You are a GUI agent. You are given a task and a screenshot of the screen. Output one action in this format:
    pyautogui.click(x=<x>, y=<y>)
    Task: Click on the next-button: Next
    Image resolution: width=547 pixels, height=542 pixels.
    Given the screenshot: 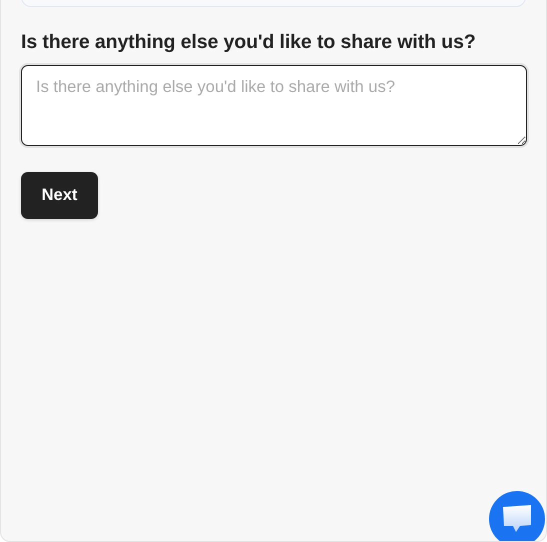 What is the action you would take?
    pyautogui.click(x=59, y=195)
    